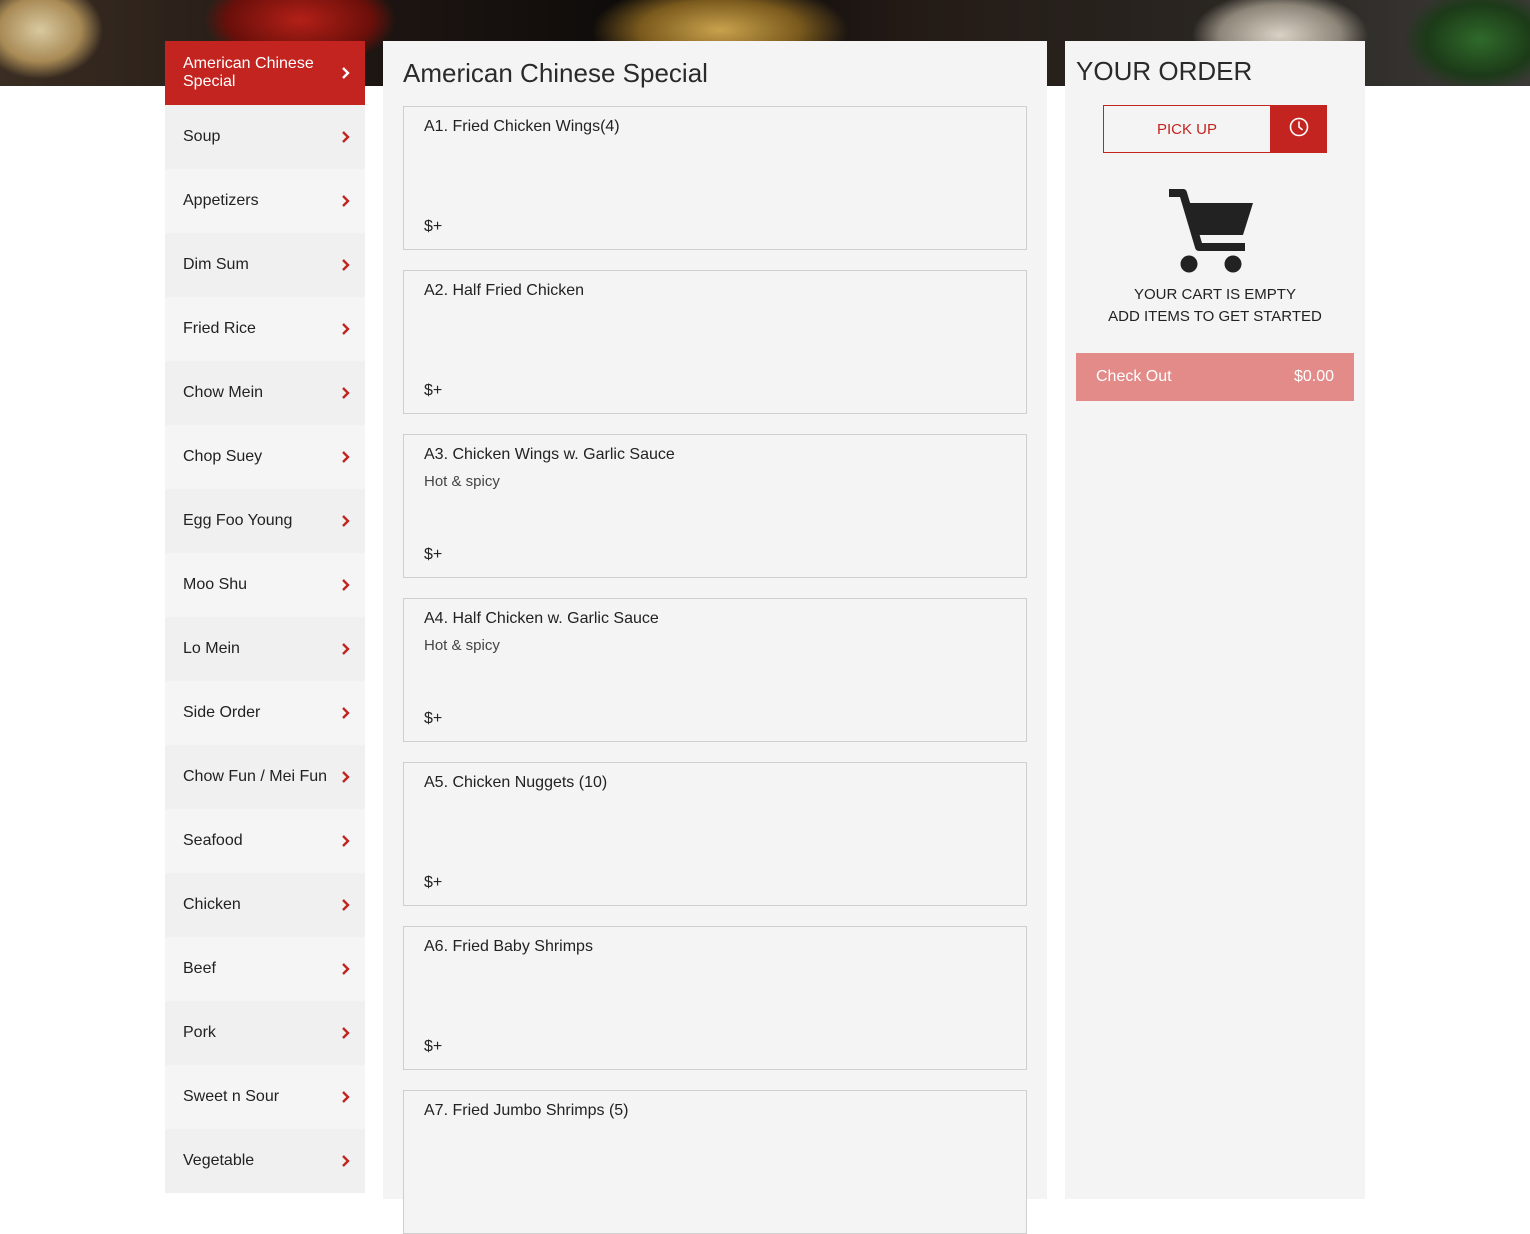 The height and width of the screenshot is (1234, 1530). Describe the element at coordinates (1187, 129) in the screenshot. I see `pickup-button: PICK UP` at that location.